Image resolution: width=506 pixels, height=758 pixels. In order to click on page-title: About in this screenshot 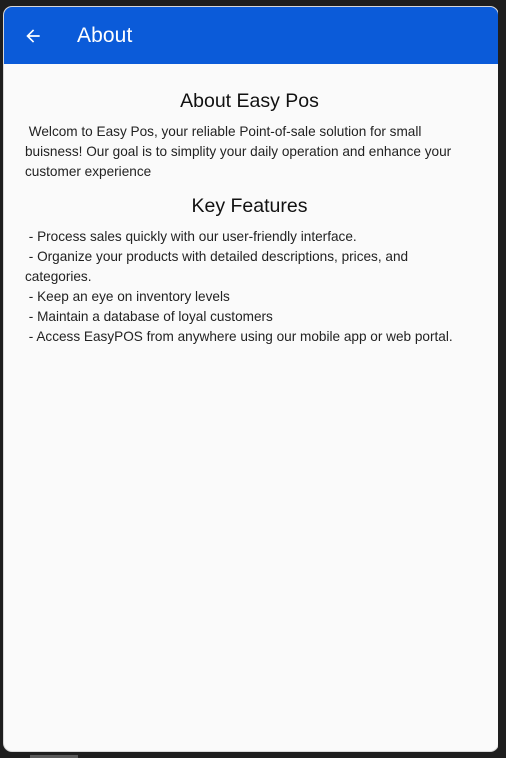, I will do `click(105, 35)`.